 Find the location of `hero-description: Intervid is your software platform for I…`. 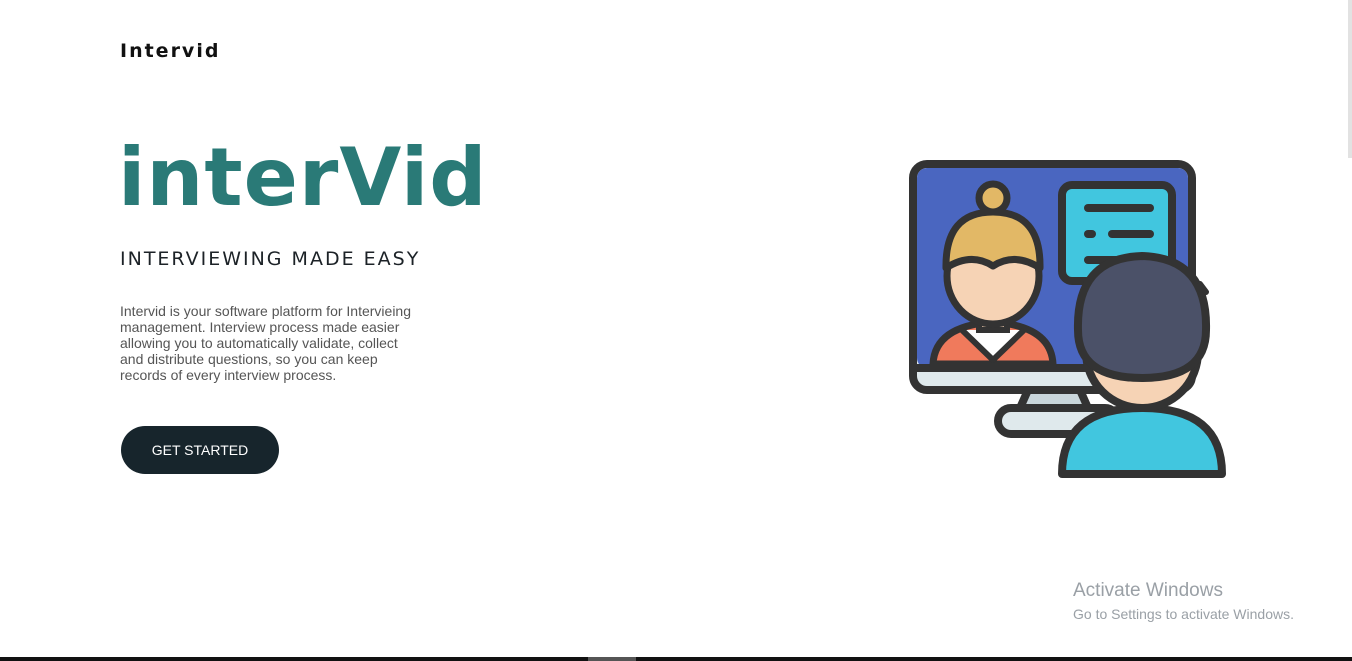

hero-description: Intervid is your software platform for I… is located at coordinates (266, 343).